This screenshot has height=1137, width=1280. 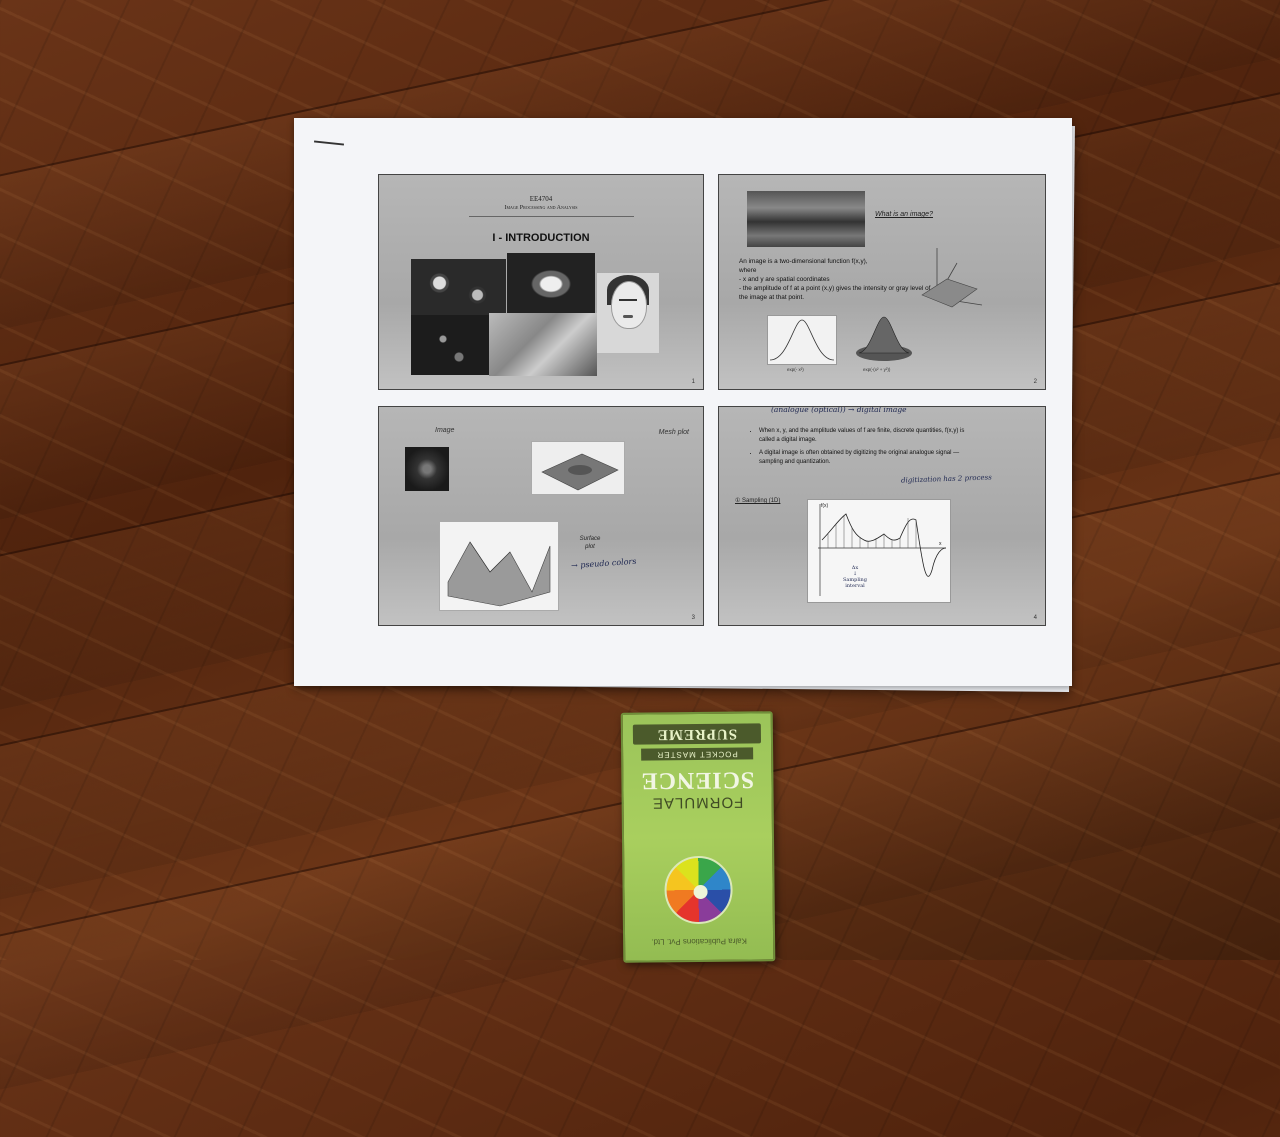 I want to click on title-rule, so click(x=551, y=216).